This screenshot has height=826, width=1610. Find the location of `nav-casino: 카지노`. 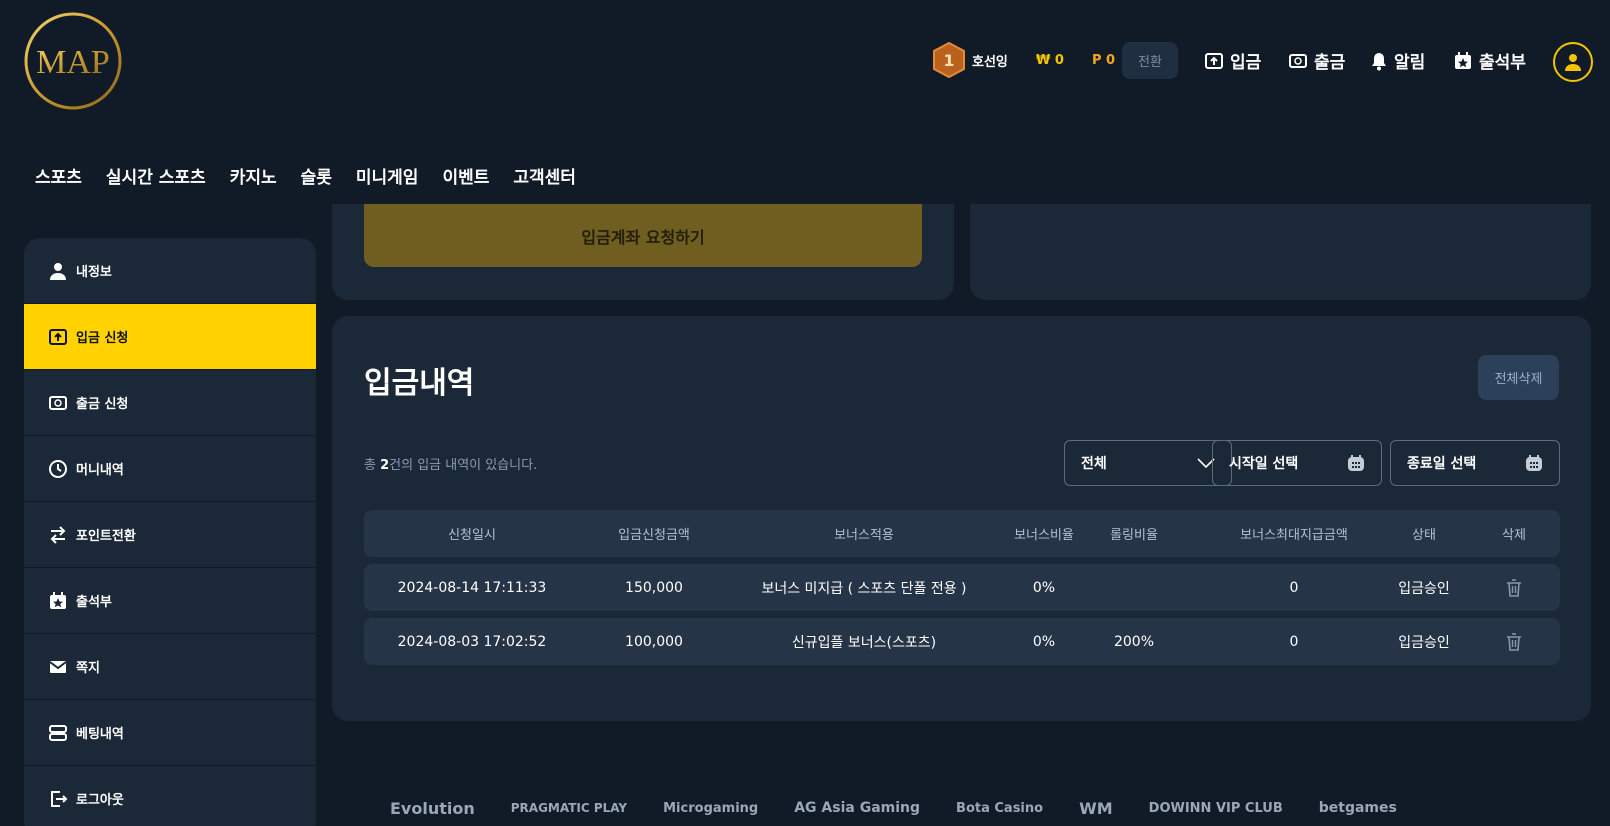

nav-casino: 카지노 is located at coordinates (253, 175).